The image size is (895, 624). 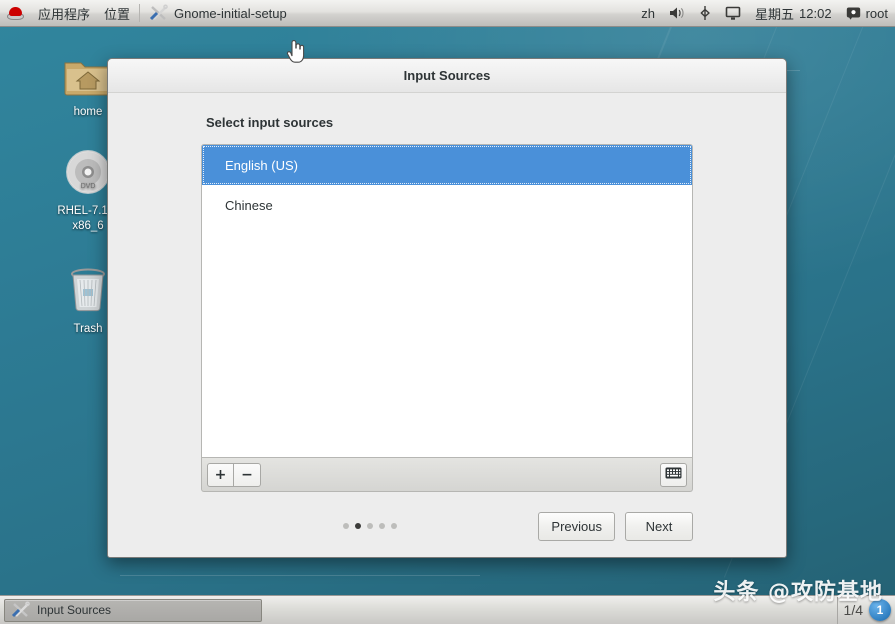 I want to click on wizard-buttons: Previous Next, so click(x=615, y=526).